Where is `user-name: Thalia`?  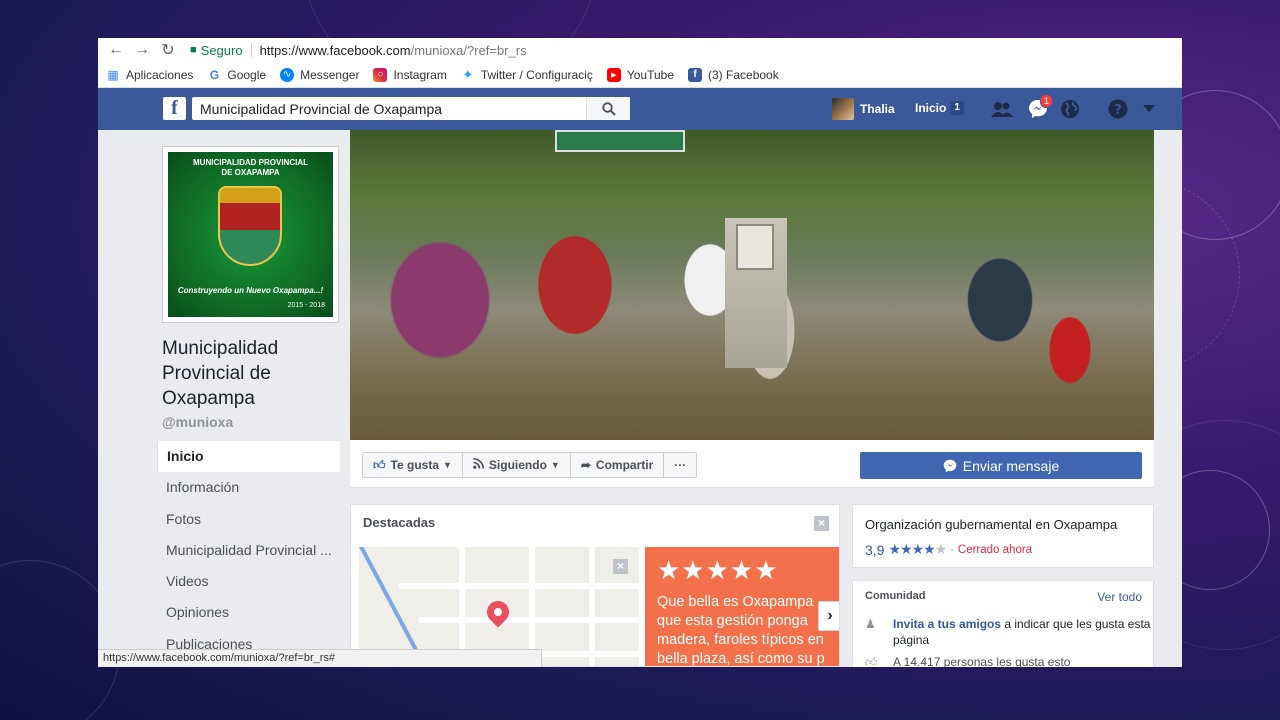
user-name: Thalia is located at coordinates (877, 109).